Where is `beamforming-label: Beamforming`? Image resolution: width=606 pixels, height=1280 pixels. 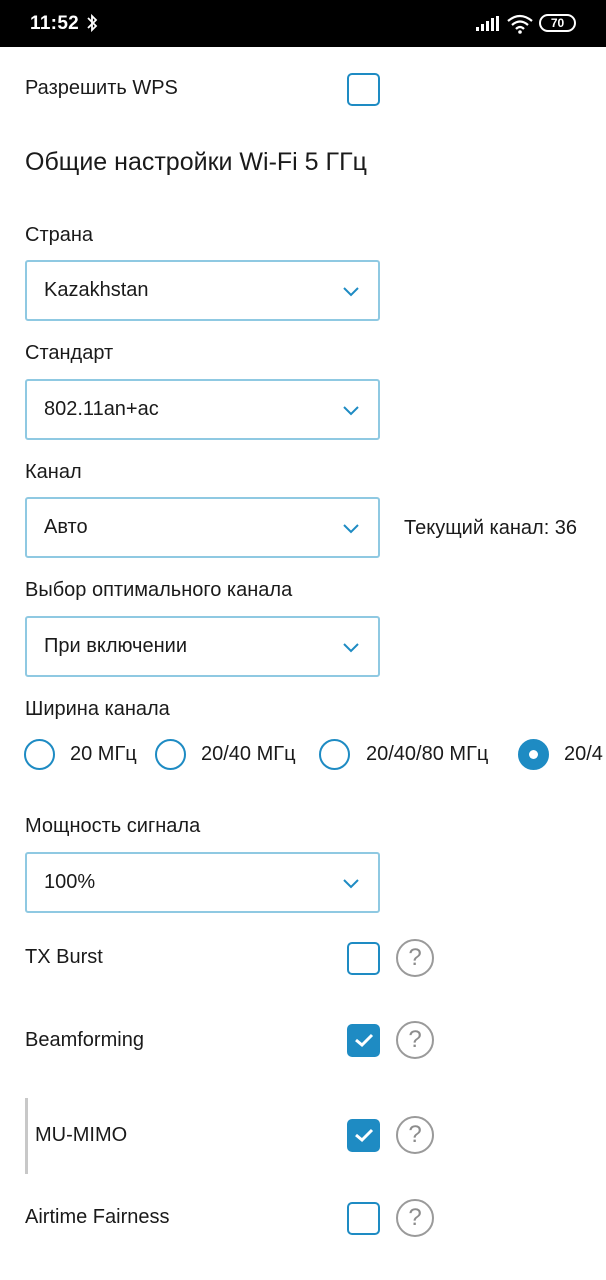 beamforming-label: Beamforming is located at coordinates (84, 1040).